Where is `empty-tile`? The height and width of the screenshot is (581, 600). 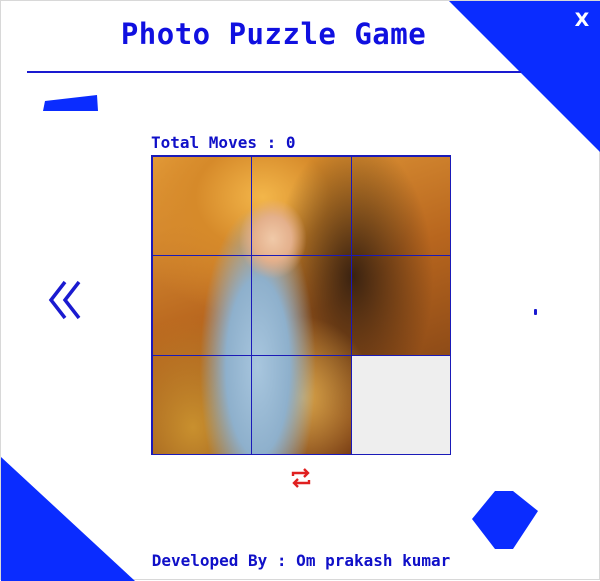
empty-tile is located at coordinates (400, 404).